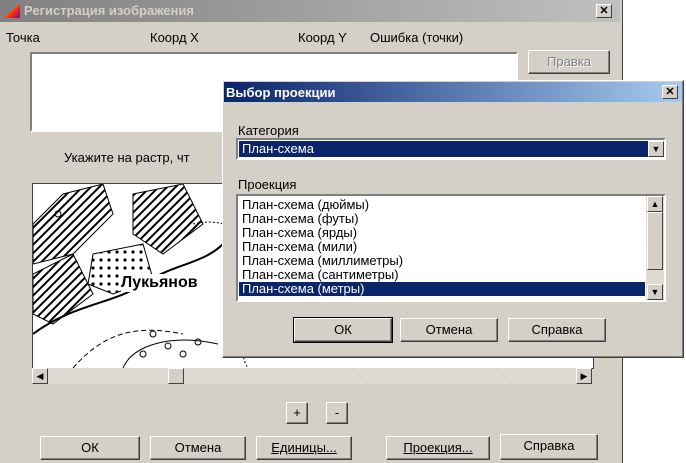 This screenshot has height=463, width=686. Describe the element at coordinates (444, 149) in the screenshot. I see `category-selected-value: План-схема` at that location.